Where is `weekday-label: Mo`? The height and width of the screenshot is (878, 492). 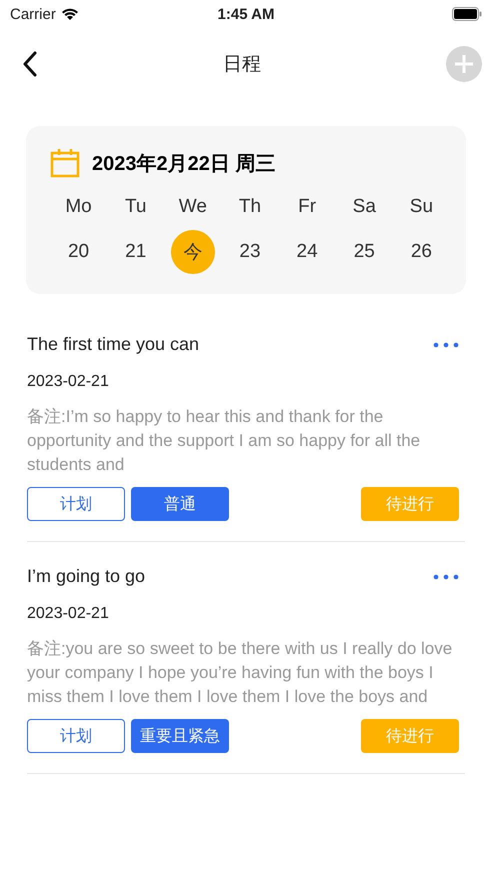
weekday-label: Mo is located at coordinates (78, 207).